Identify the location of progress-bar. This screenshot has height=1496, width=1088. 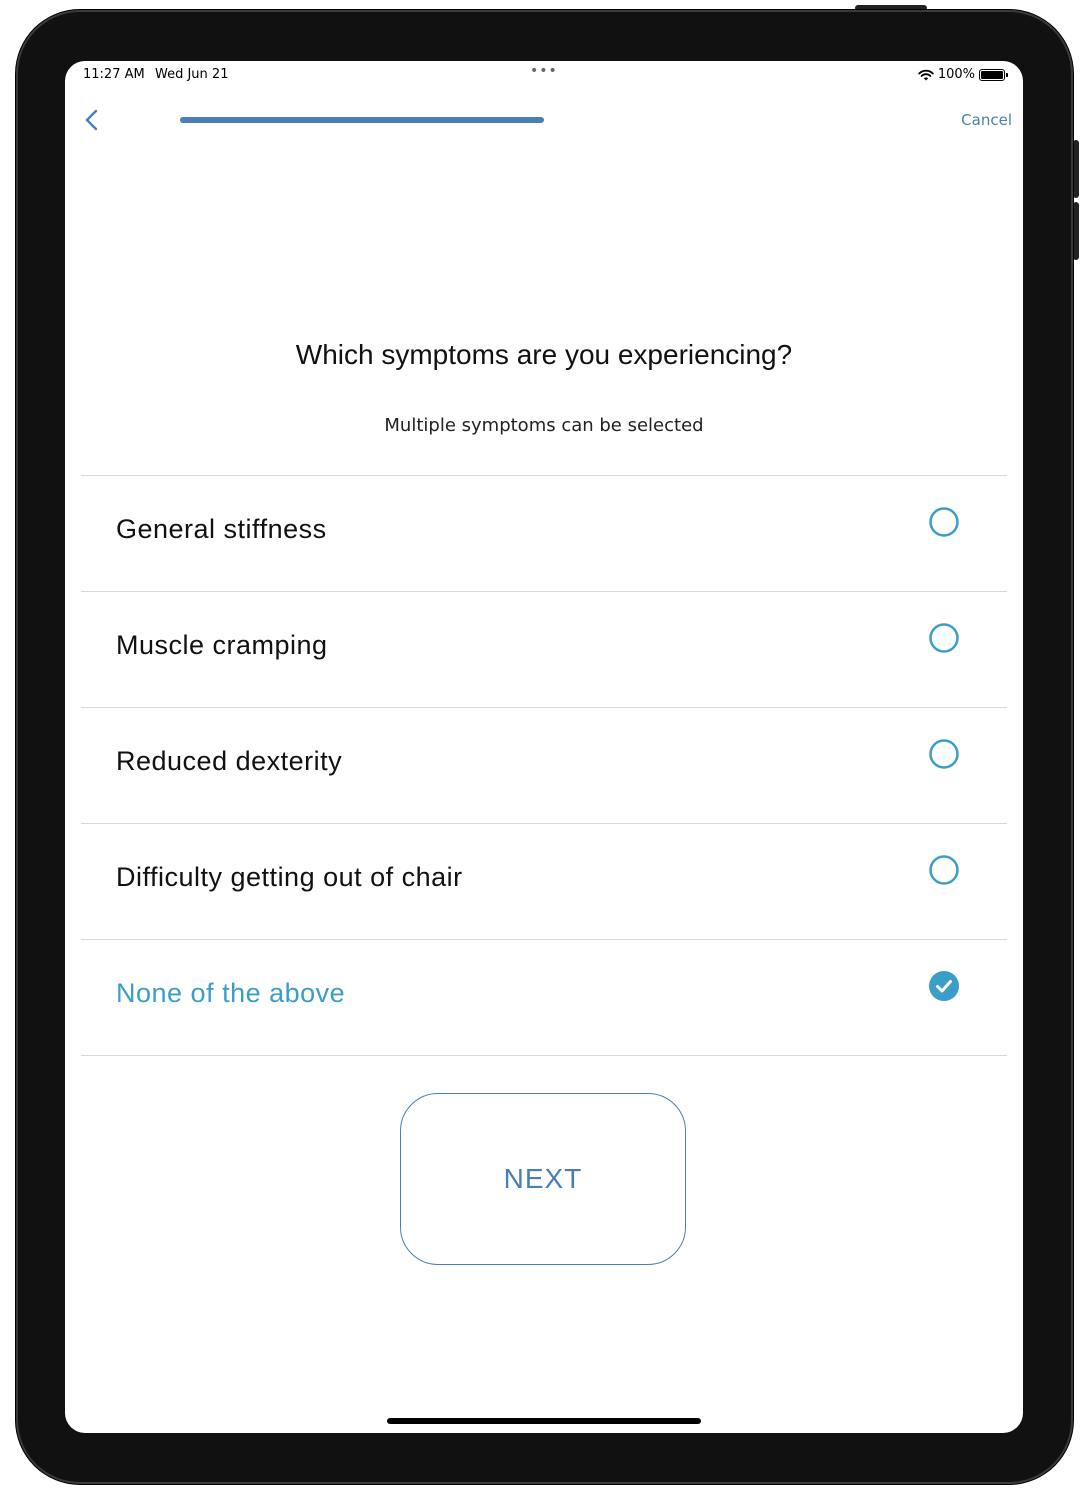
(362, 120).